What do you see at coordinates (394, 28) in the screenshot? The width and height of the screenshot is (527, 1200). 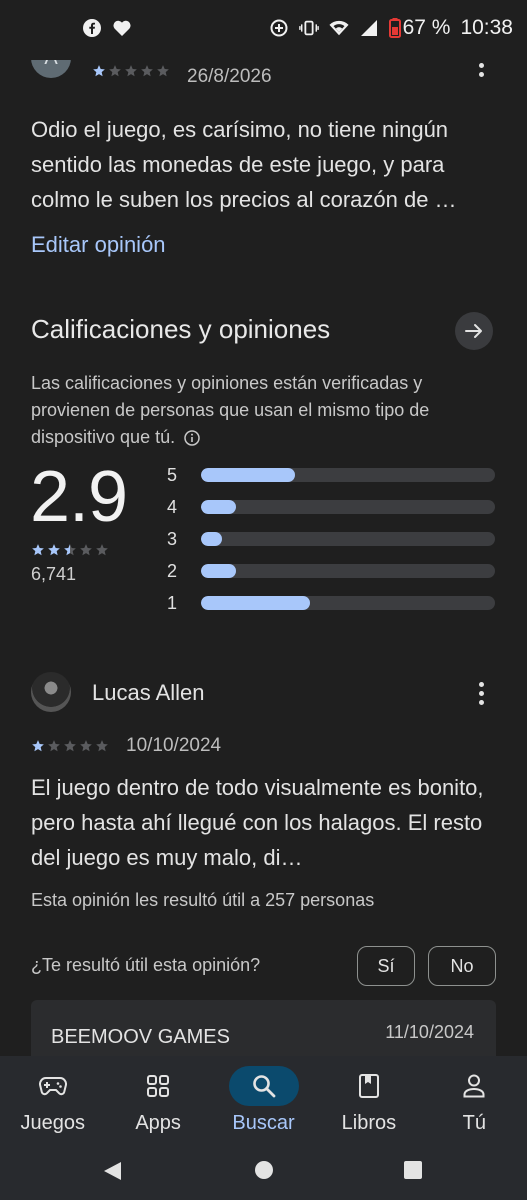 I see `battery-icon` at bounding box center [394, 28].